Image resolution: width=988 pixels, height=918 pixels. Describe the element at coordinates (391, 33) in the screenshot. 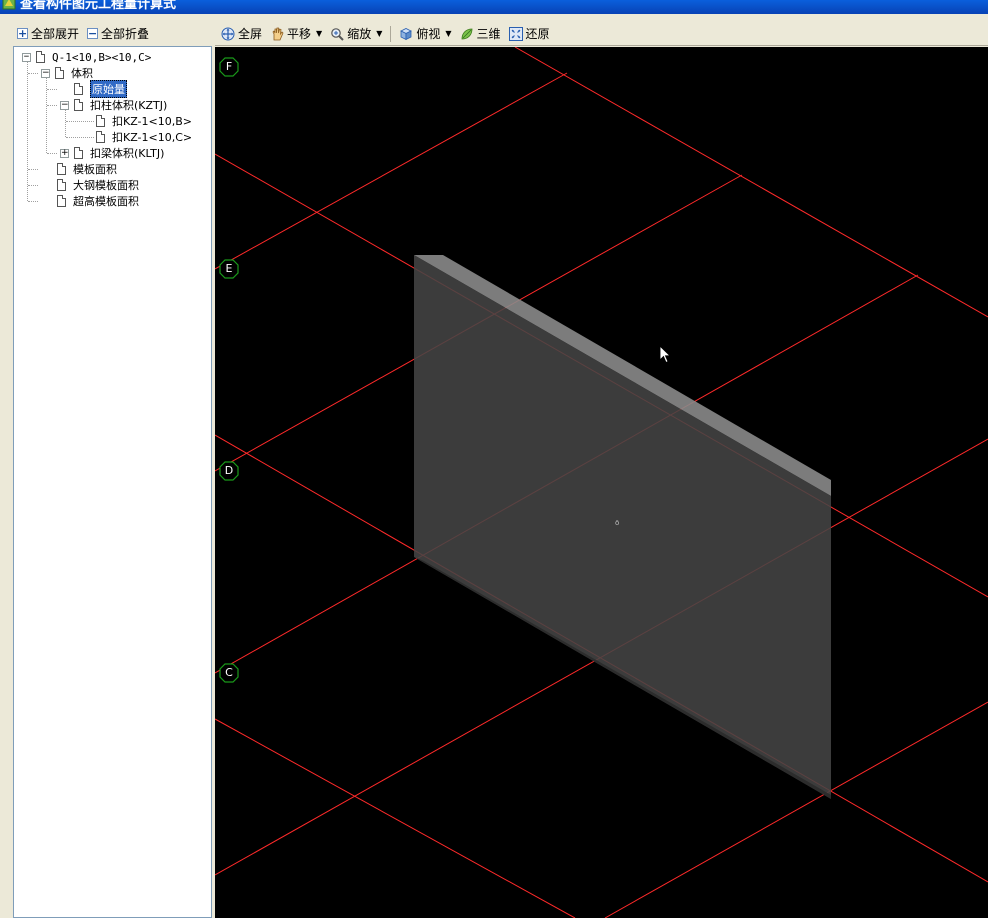

I see `toolbar-separator` at that location.